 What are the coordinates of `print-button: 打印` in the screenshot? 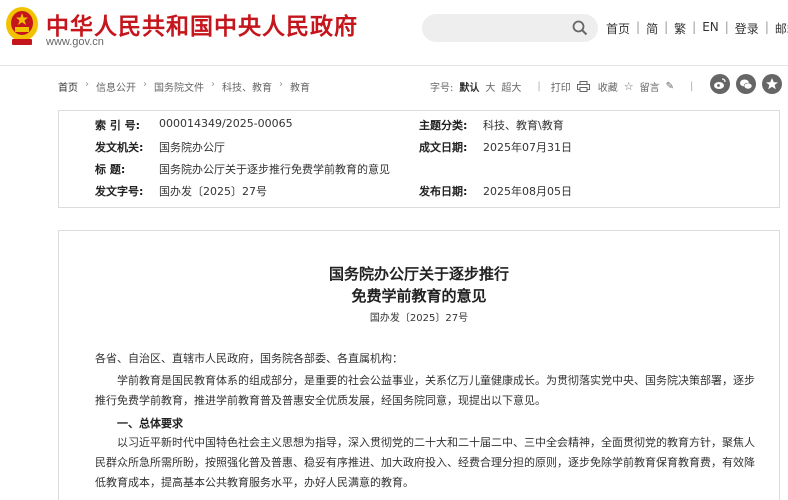 It's located at (561, 86).